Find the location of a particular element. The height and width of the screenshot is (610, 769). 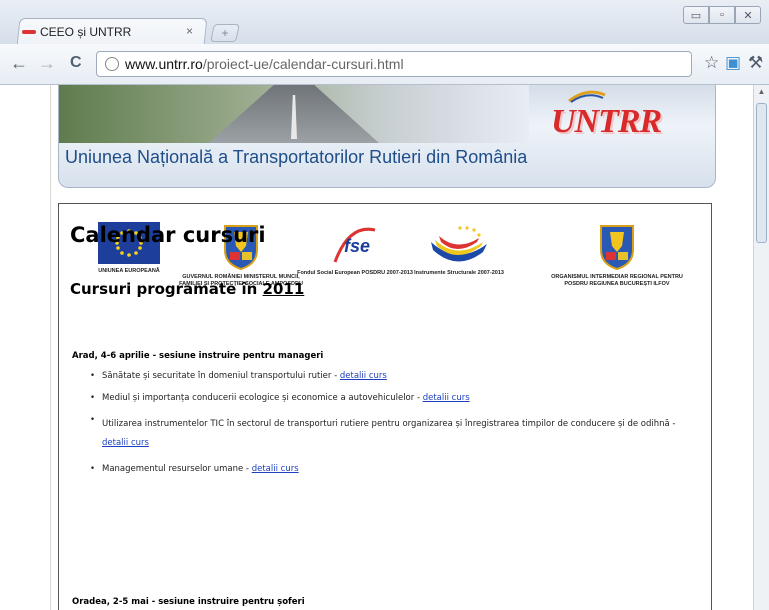

page-title: Calendar cursuri is located at coordinates (168, 235).